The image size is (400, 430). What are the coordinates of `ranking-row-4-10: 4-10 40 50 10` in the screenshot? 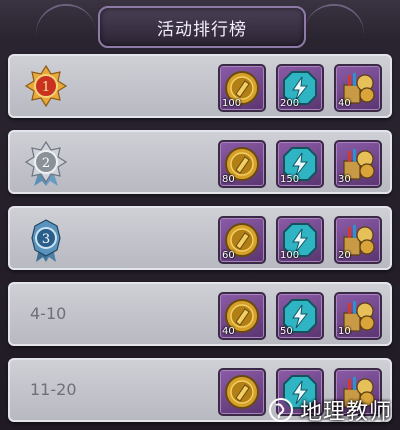 It's located at (200, 314).